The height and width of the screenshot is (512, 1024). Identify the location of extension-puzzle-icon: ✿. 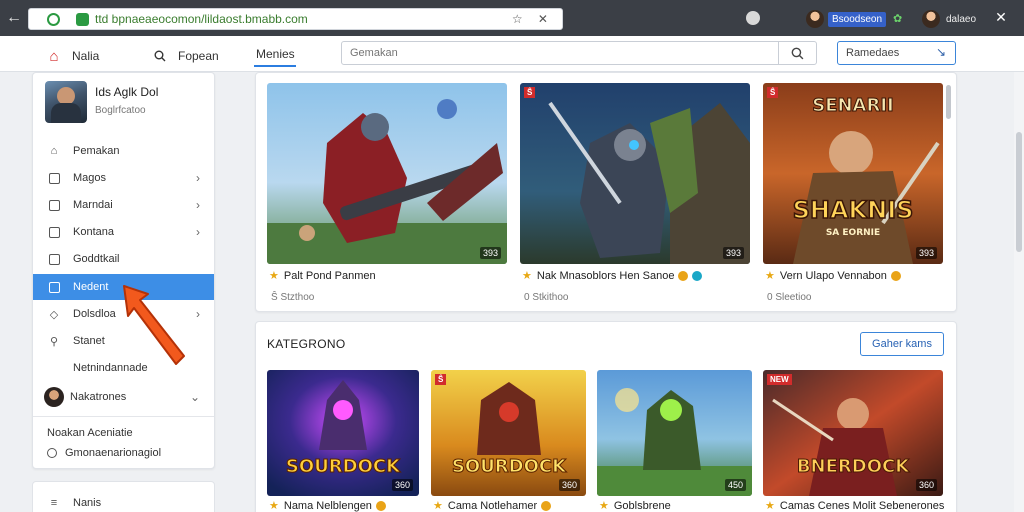
(897, 18).